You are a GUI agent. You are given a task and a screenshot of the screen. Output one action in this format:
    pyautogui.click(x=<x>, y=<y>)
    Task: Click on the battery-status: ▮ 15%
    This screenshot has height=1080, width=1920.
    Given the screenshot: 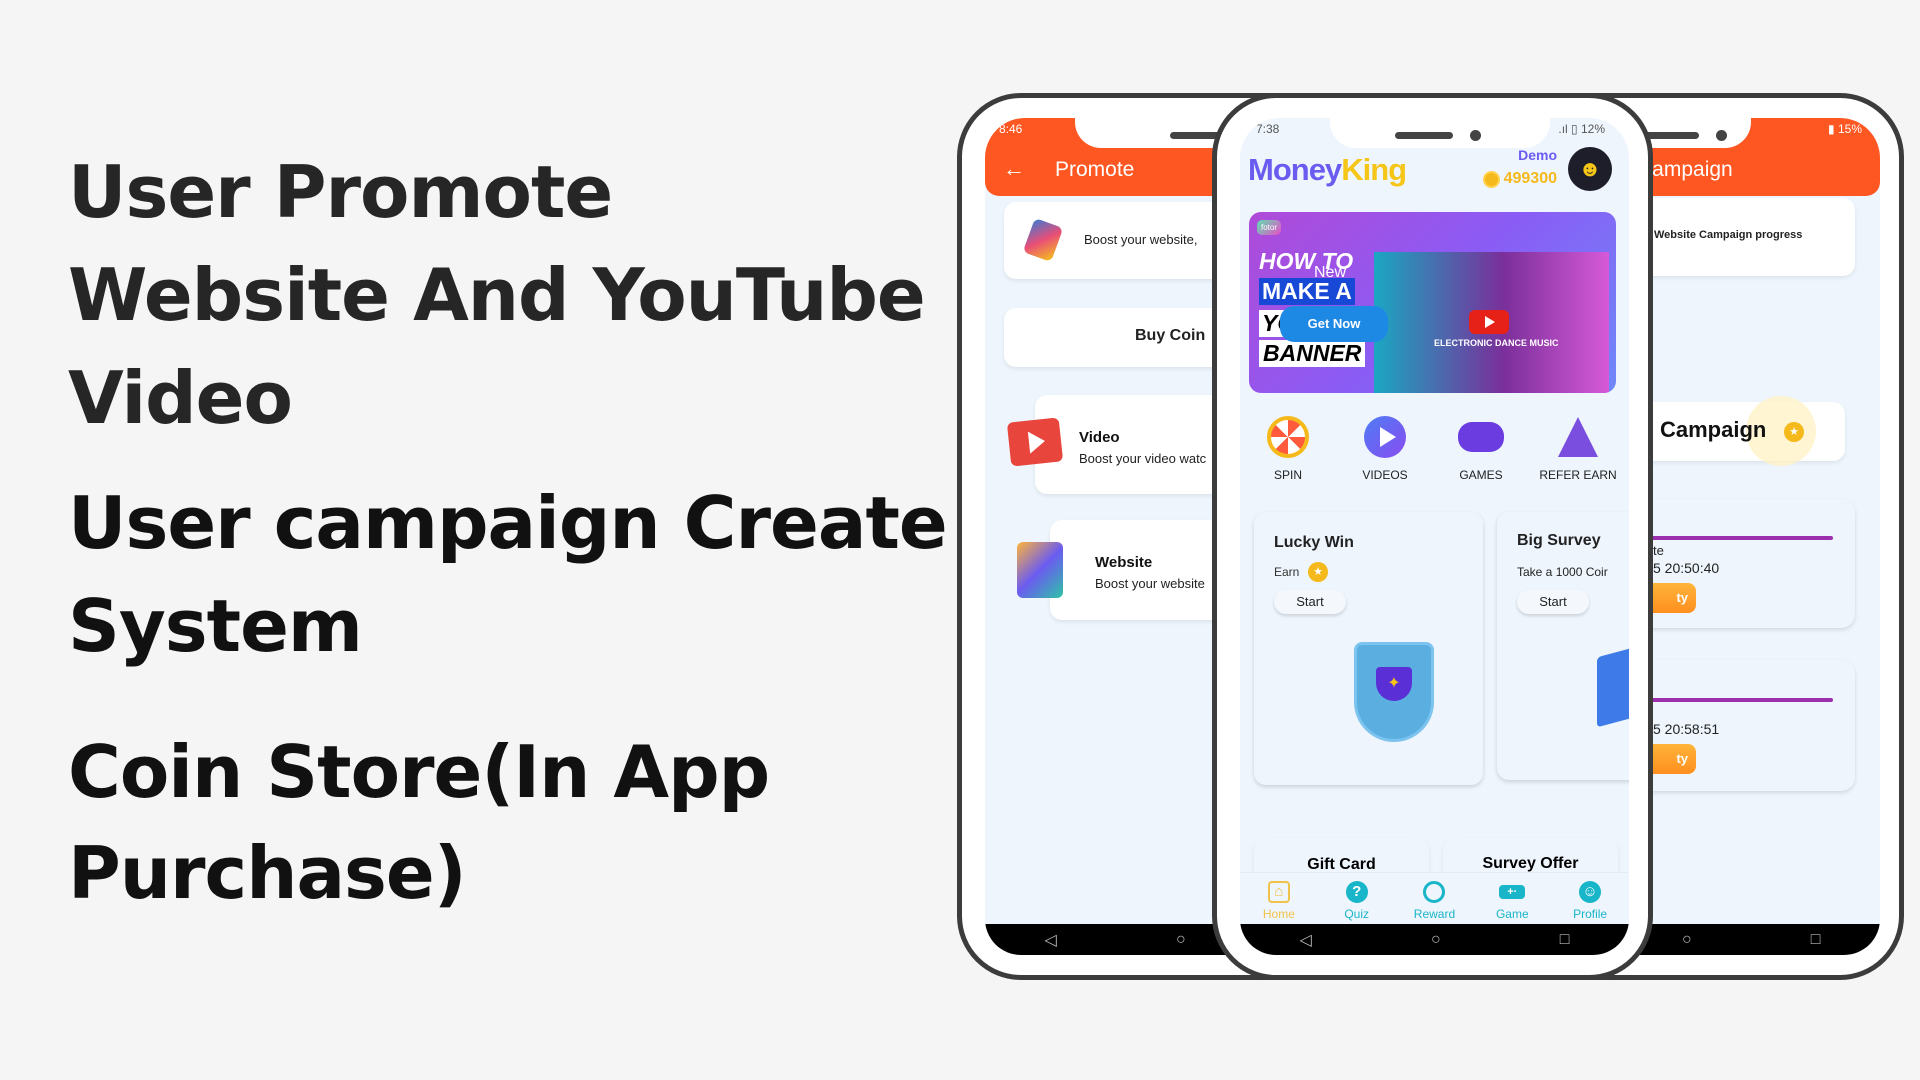 What is the action you would take?
    pyautogui.click(x=1845, y=129)
    